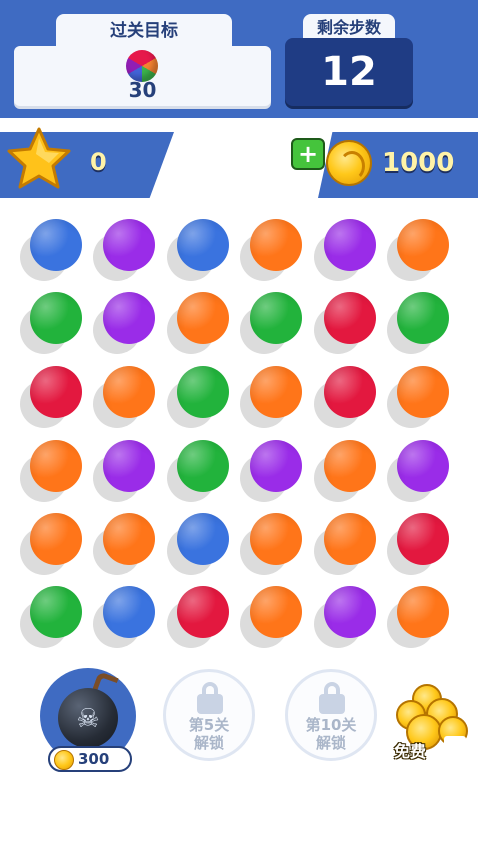 This screenshot has width=478, height=850. I want to click on bomb-tool-button: ☠ 300, so click(88, 721).